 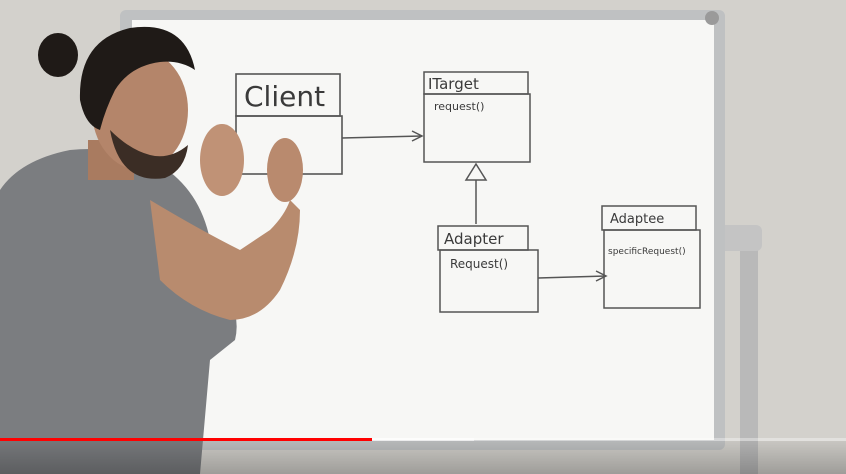 I want to click on client-label: Client, so click(x=284, y=96).